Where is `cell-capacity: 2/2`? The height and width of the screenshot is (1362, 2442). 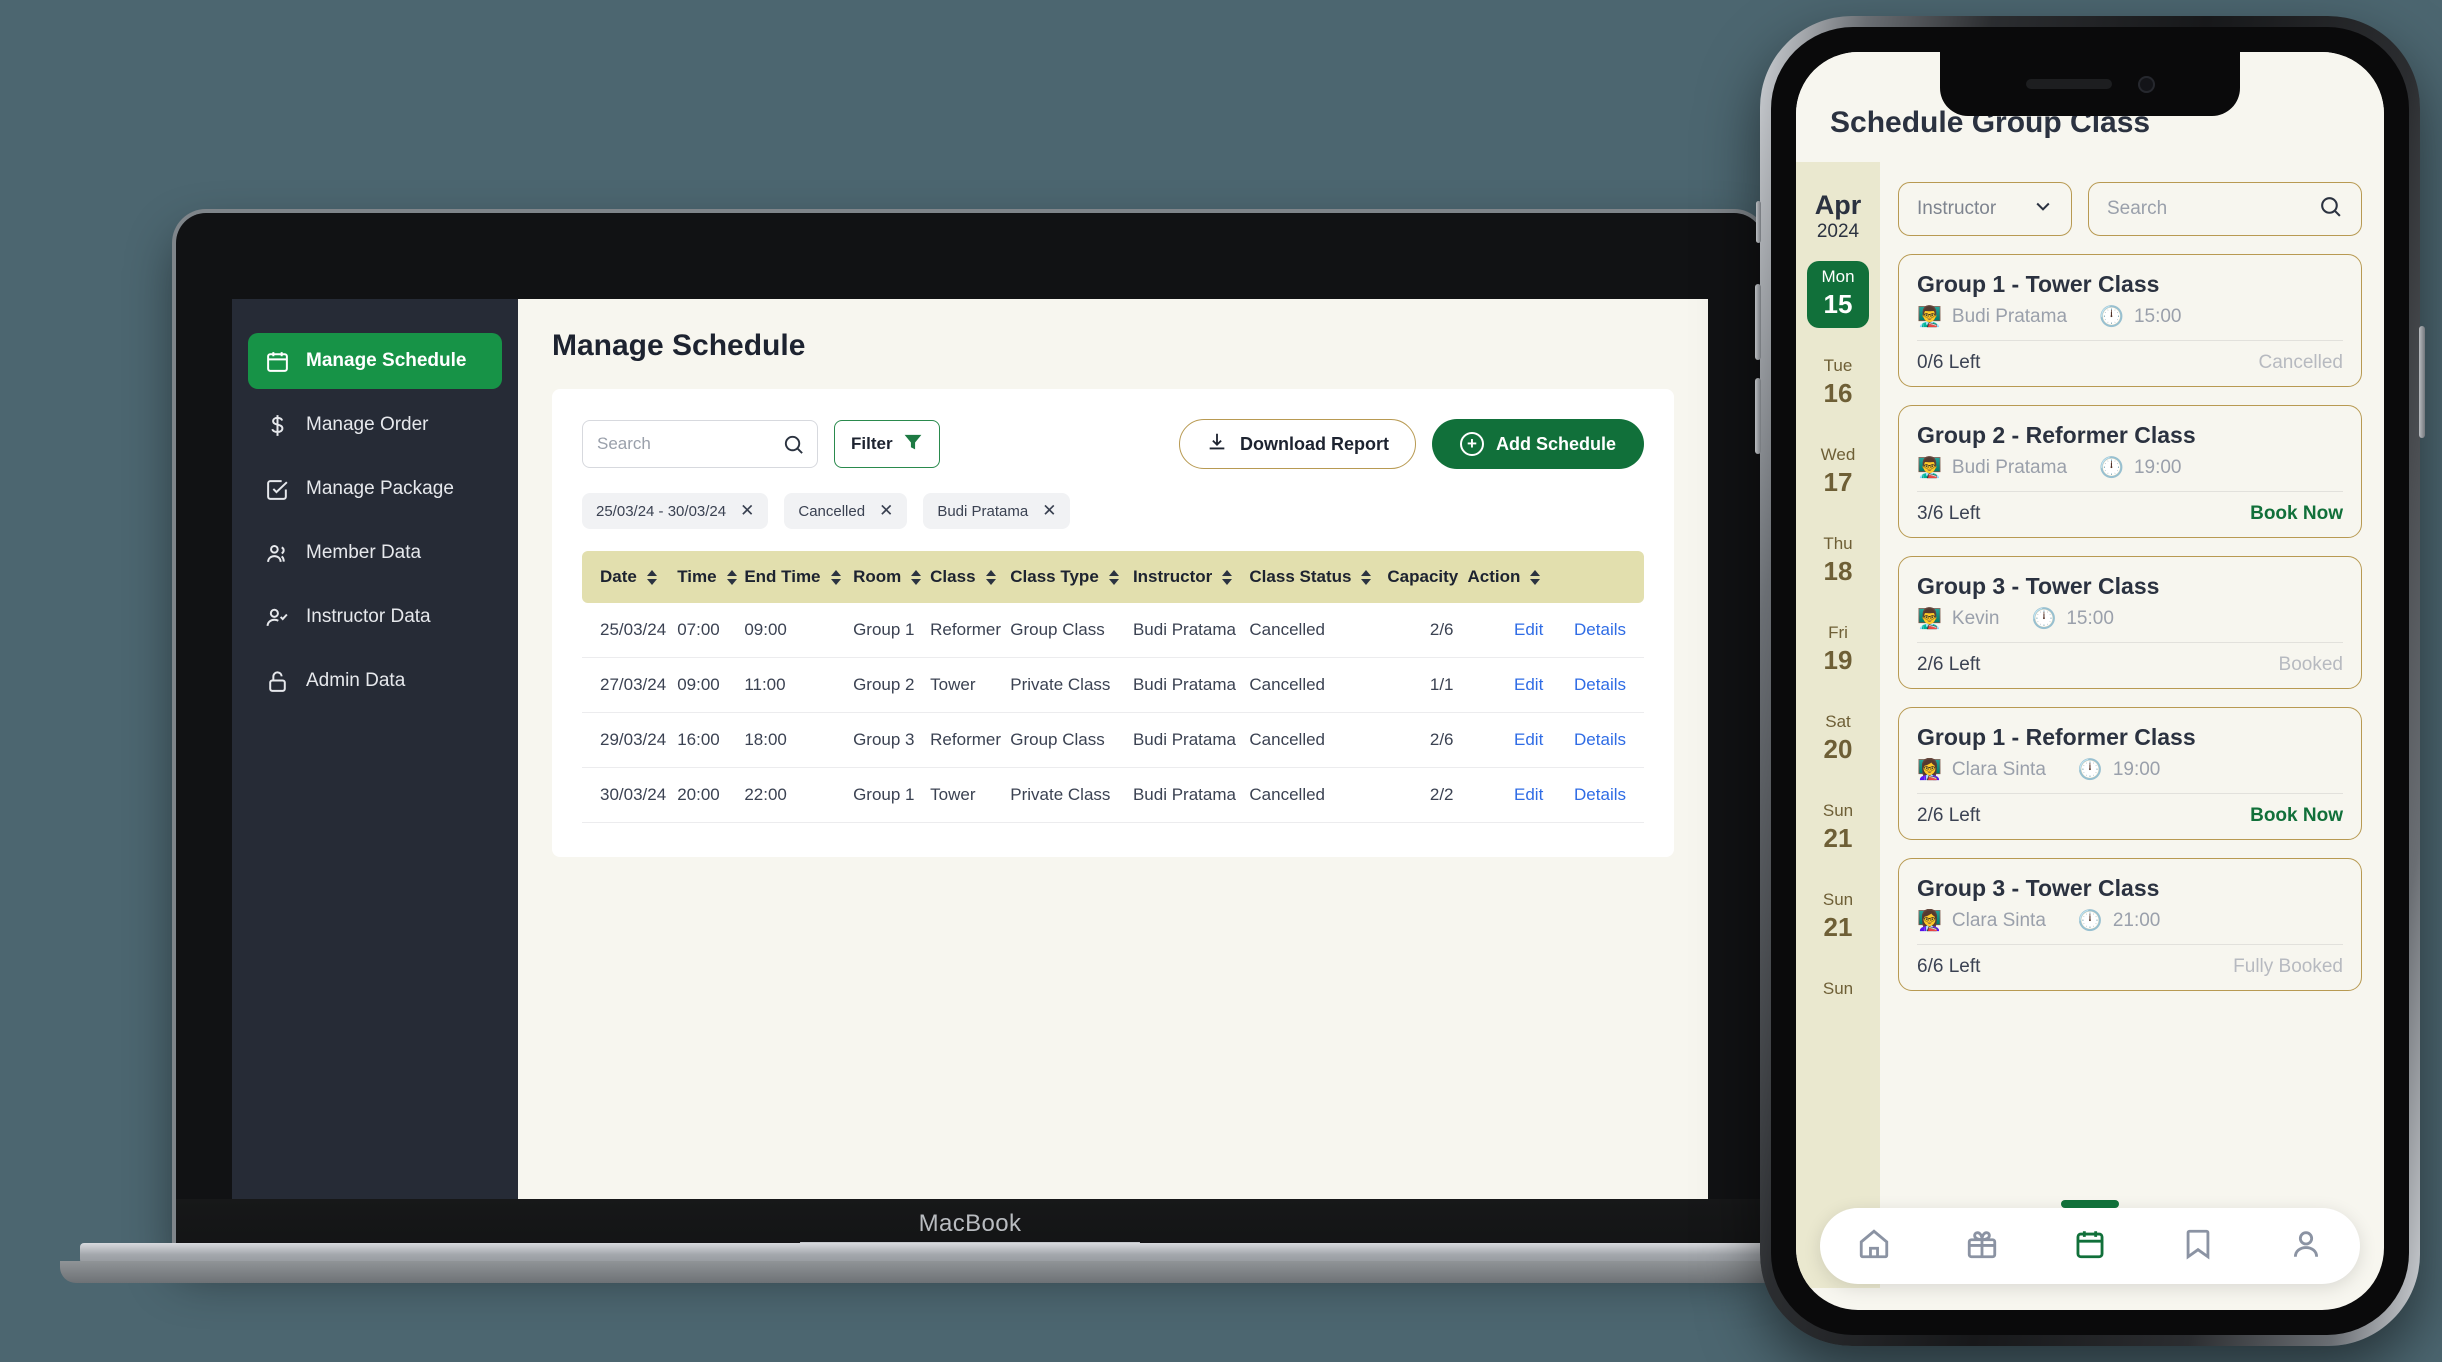
cell-capacity: 2/2 is located at coordinates (1427, 795).